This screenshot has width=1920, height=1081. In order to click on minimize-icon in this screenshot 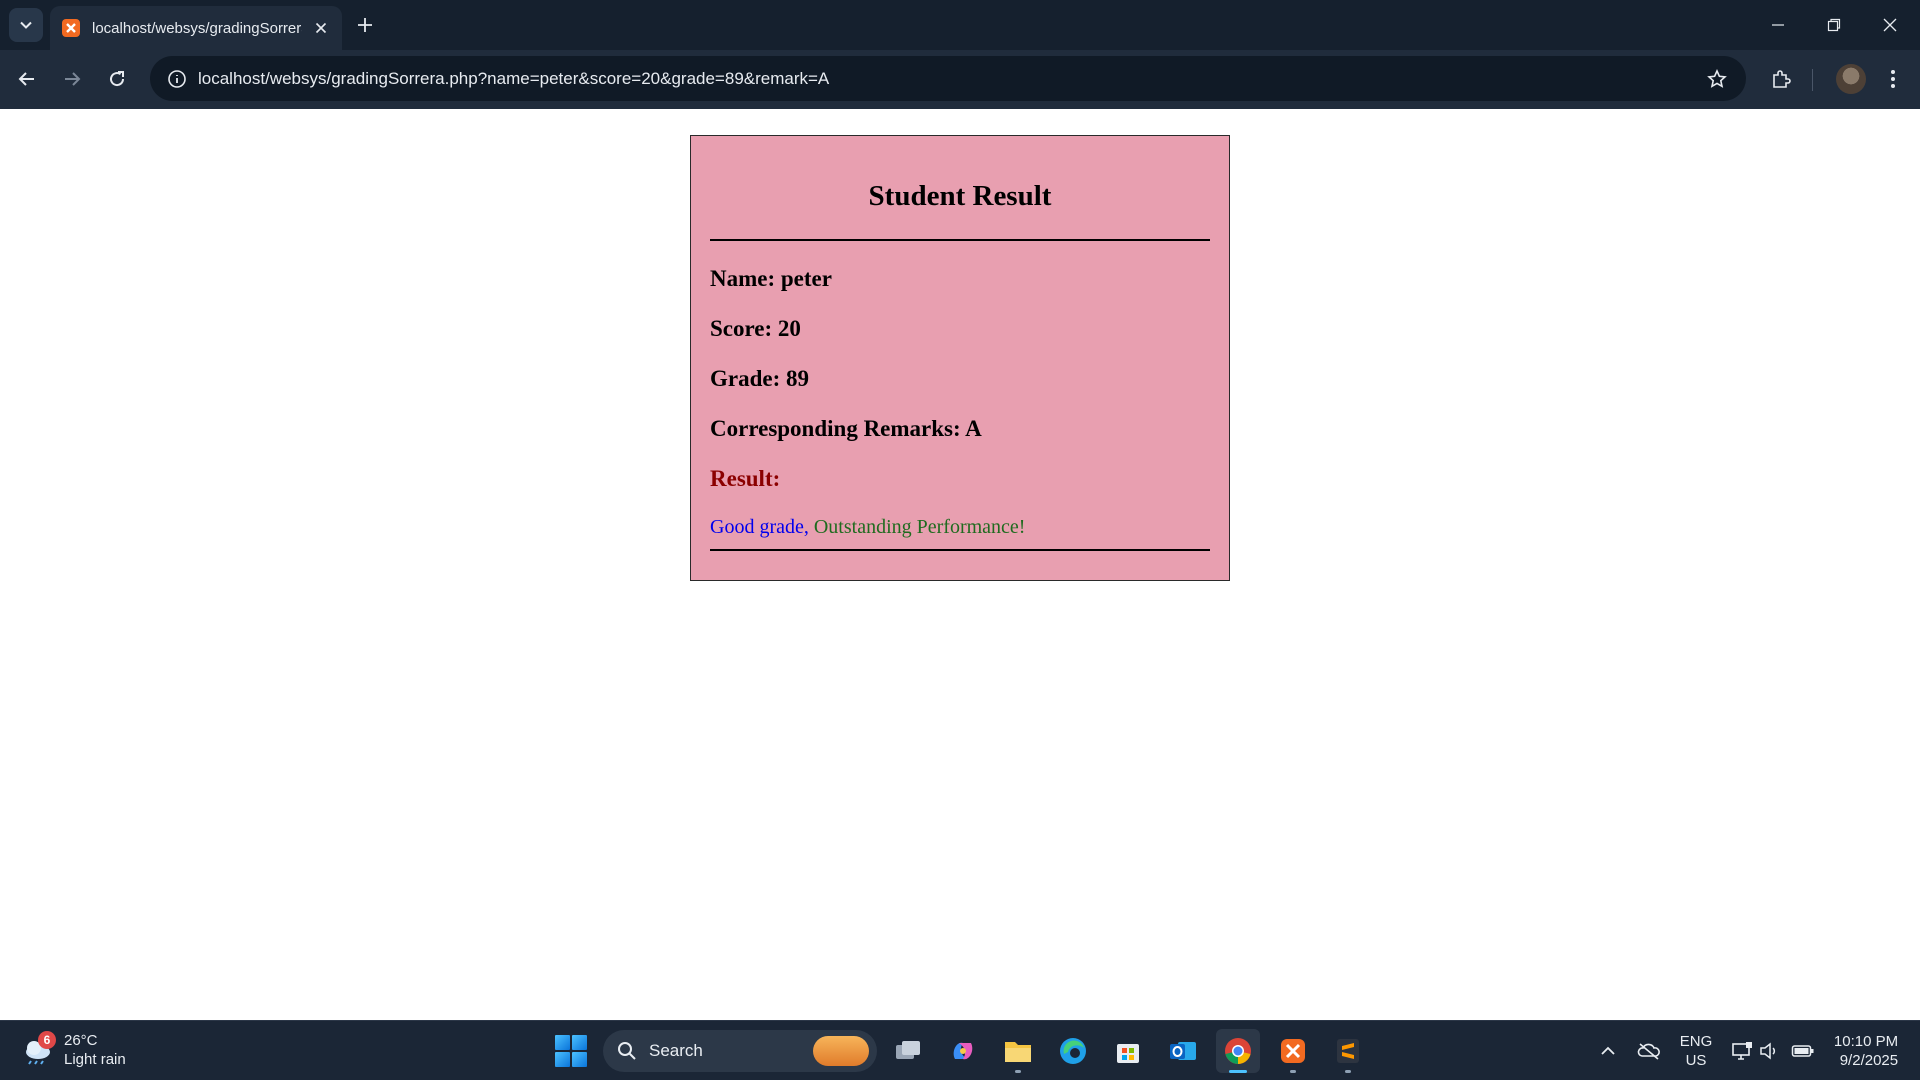, I will do `click(1778, 25)`.